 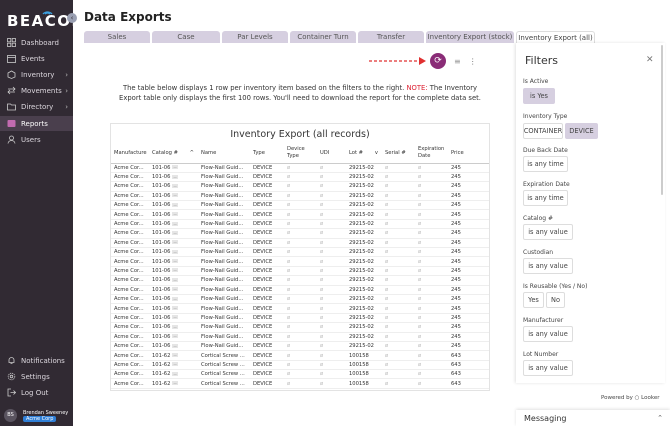 What do you see at coordinates (533, 300) in the screenshot?
I see `reusable-yes-option: Yes` at bounding box center [533, 300].